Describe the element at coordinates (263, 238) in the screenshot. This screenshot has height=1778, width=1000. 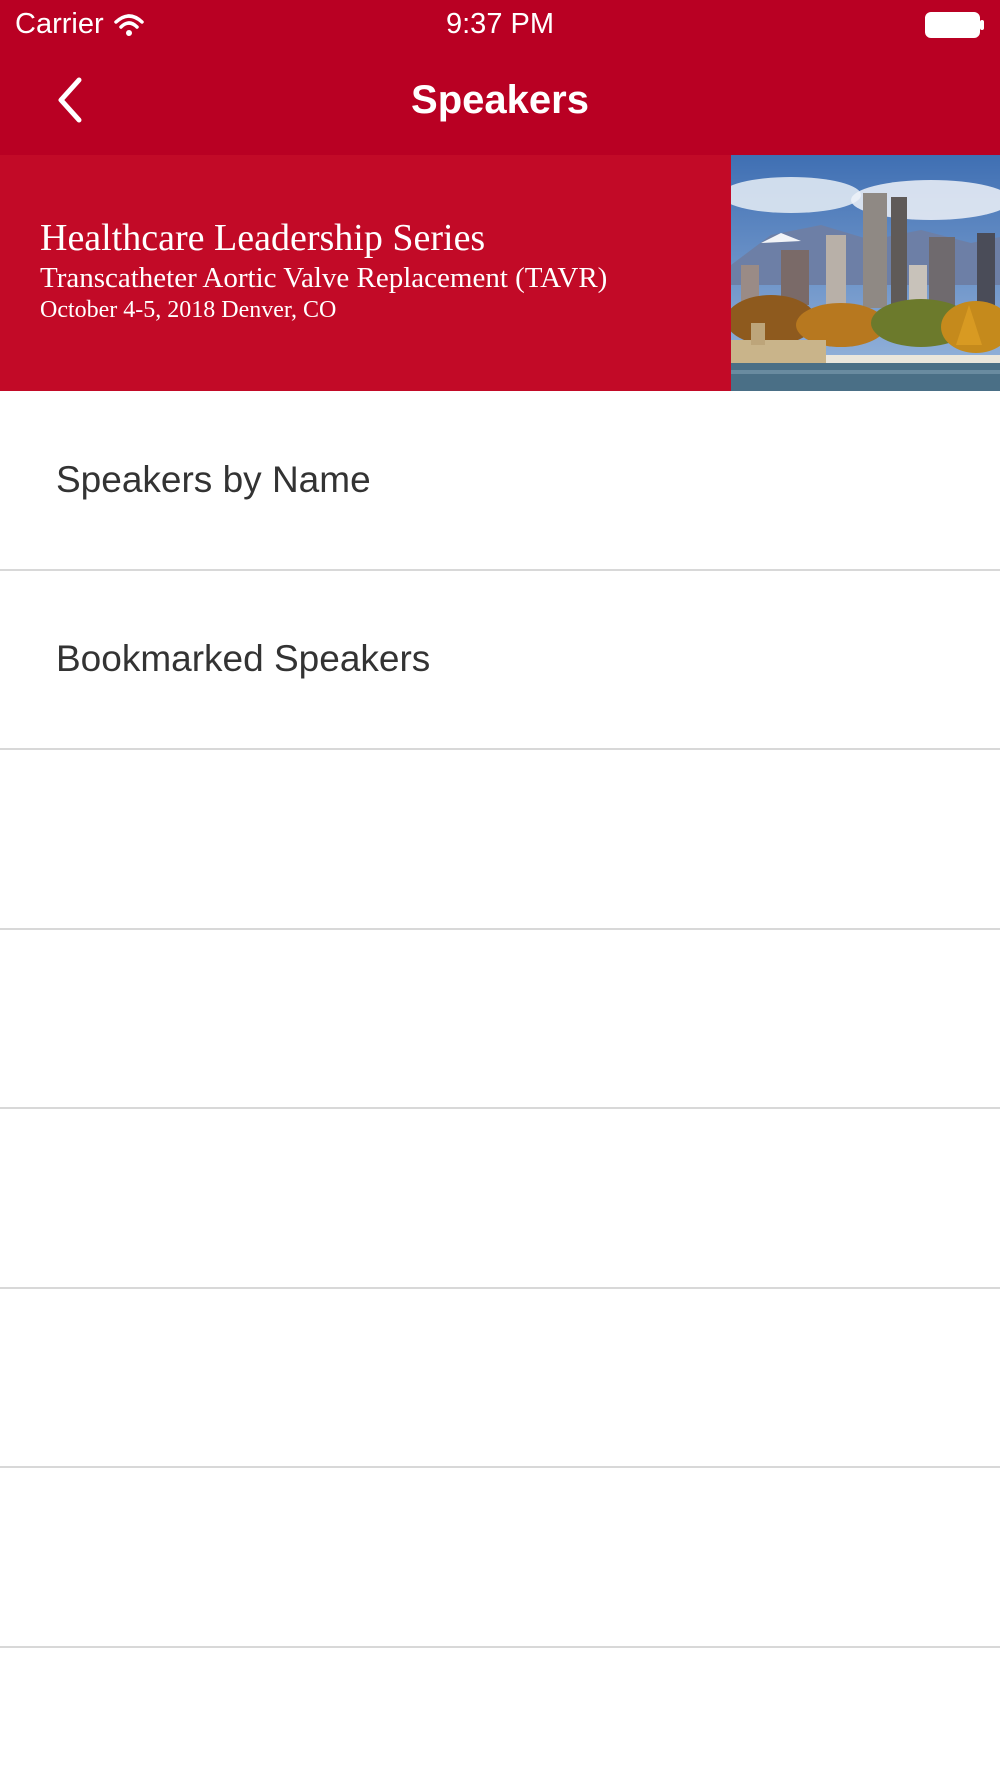
I see `banner-series-title: Healthcare Leadership Series` at that location.